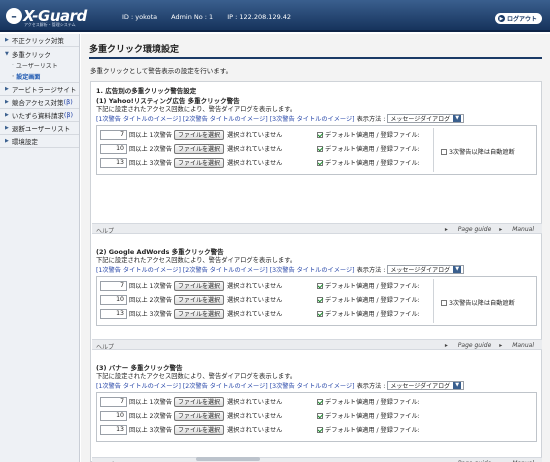 This screenshot has width=550, height=462. I want to click on page-title: 多重クリック環境設定, so click(134, 50).